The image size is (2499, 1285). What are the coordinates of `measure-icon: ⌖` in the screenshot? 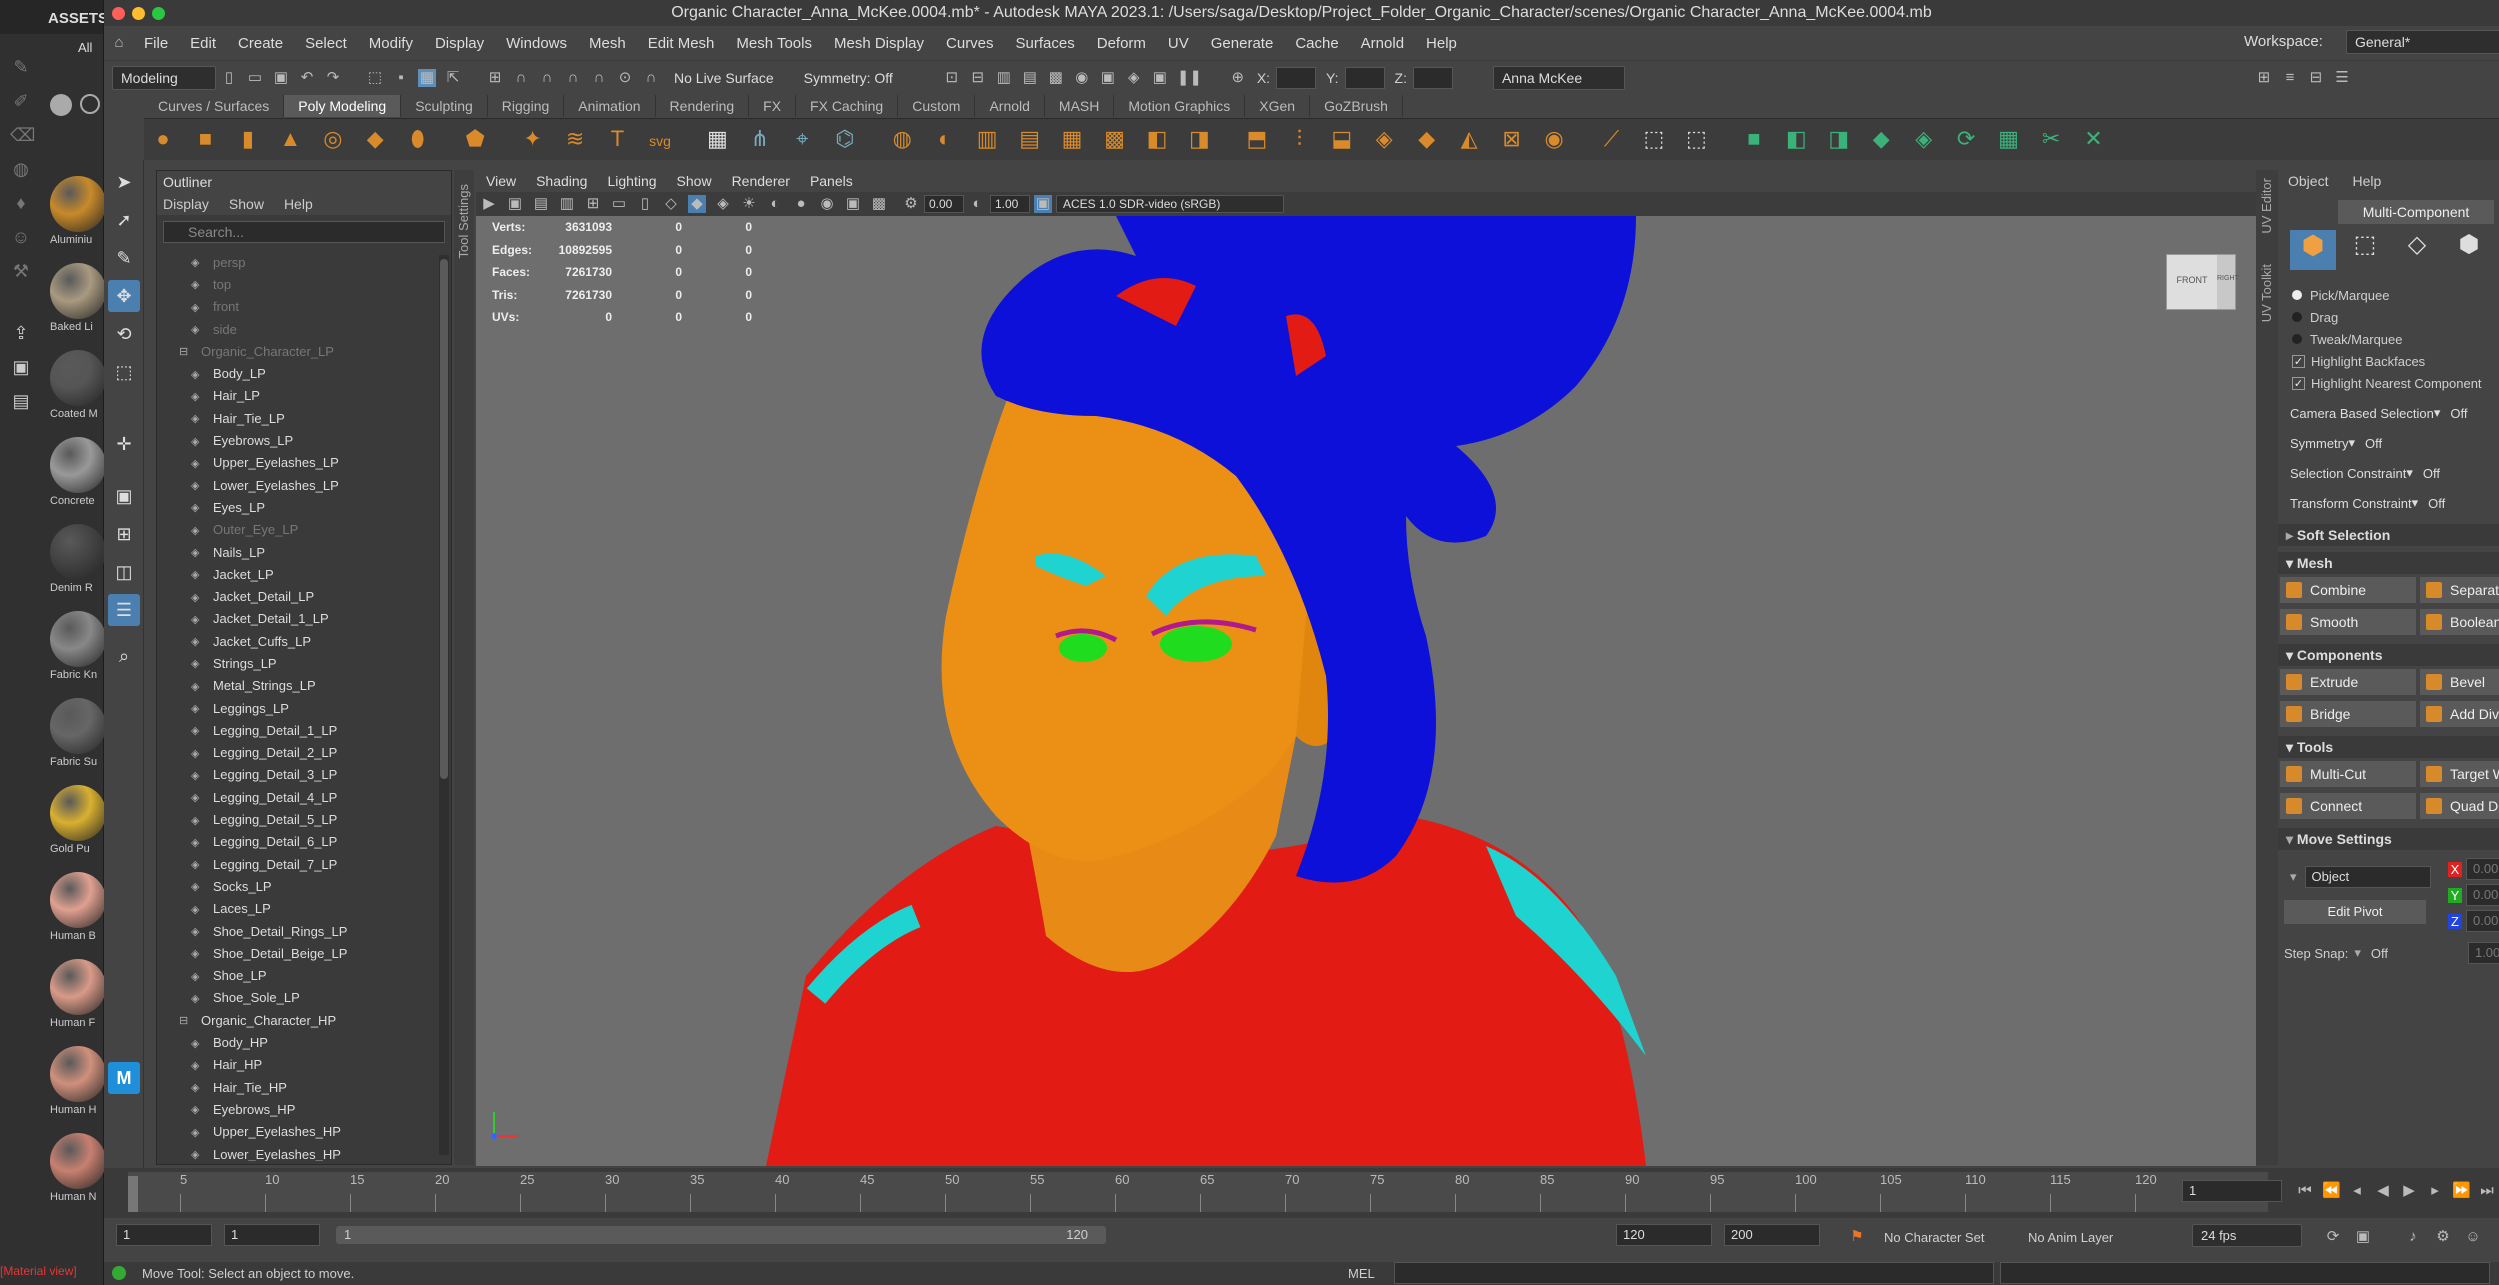 It's located at (802, 139).